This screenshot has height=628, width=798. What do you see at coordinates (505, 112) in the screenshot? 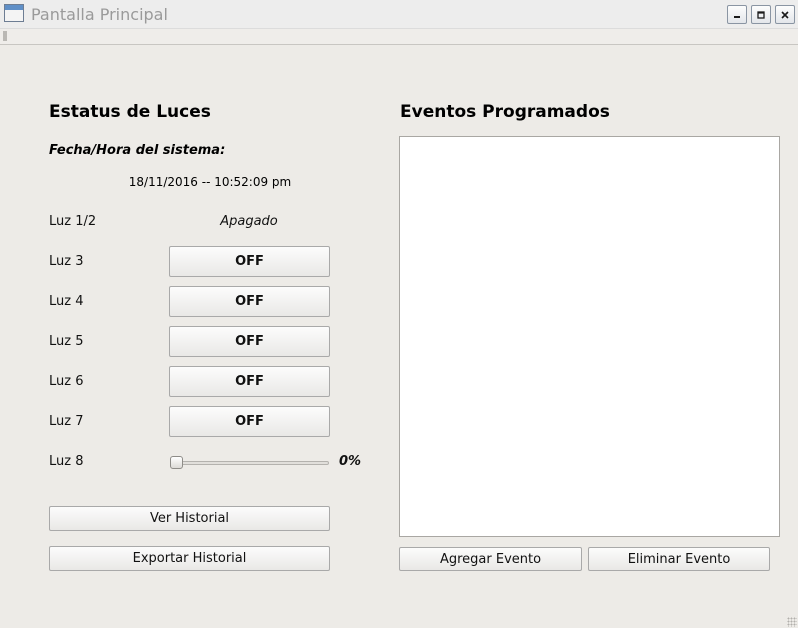
I see `events-panel-title: Eventos Programados` at bounding box center [505, 112].